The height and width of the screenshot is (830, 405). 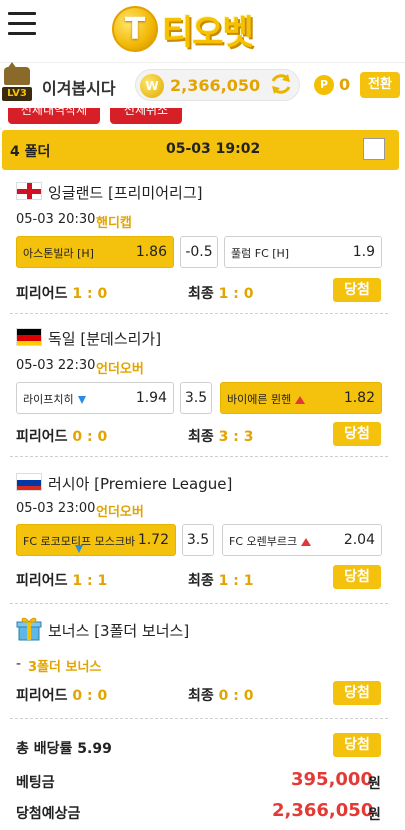 What do you see at coordinates (221, 581) in the screenshot?
I see `final-score: 최종 1 : 1` at bounding box center [221, 581].